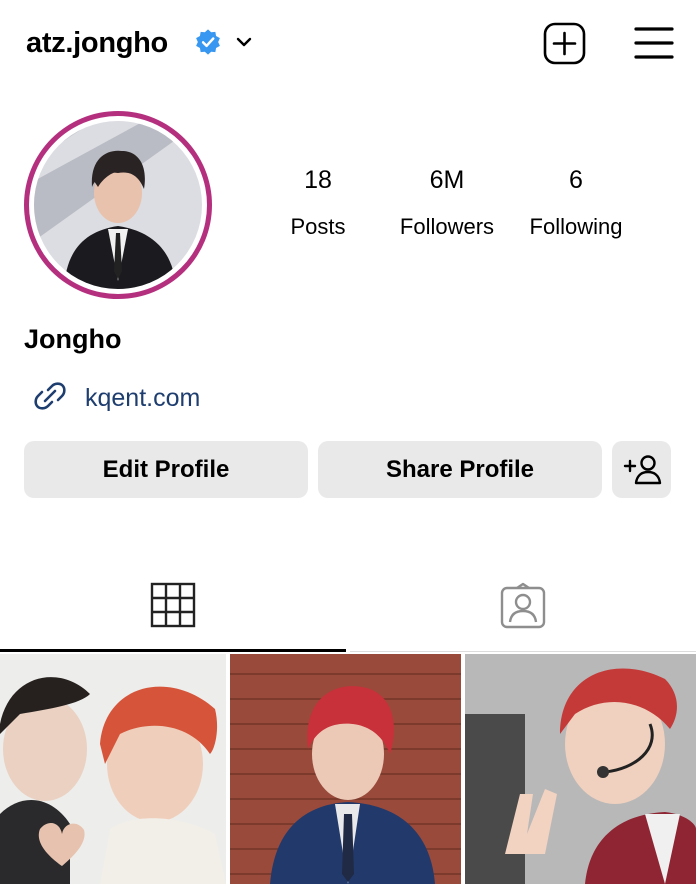 This screenshot has width=696, height=884. Describe the element at coordinates (166, 469) in the screenshot. I see `edit-profile-button: Edit Profile` at that location.